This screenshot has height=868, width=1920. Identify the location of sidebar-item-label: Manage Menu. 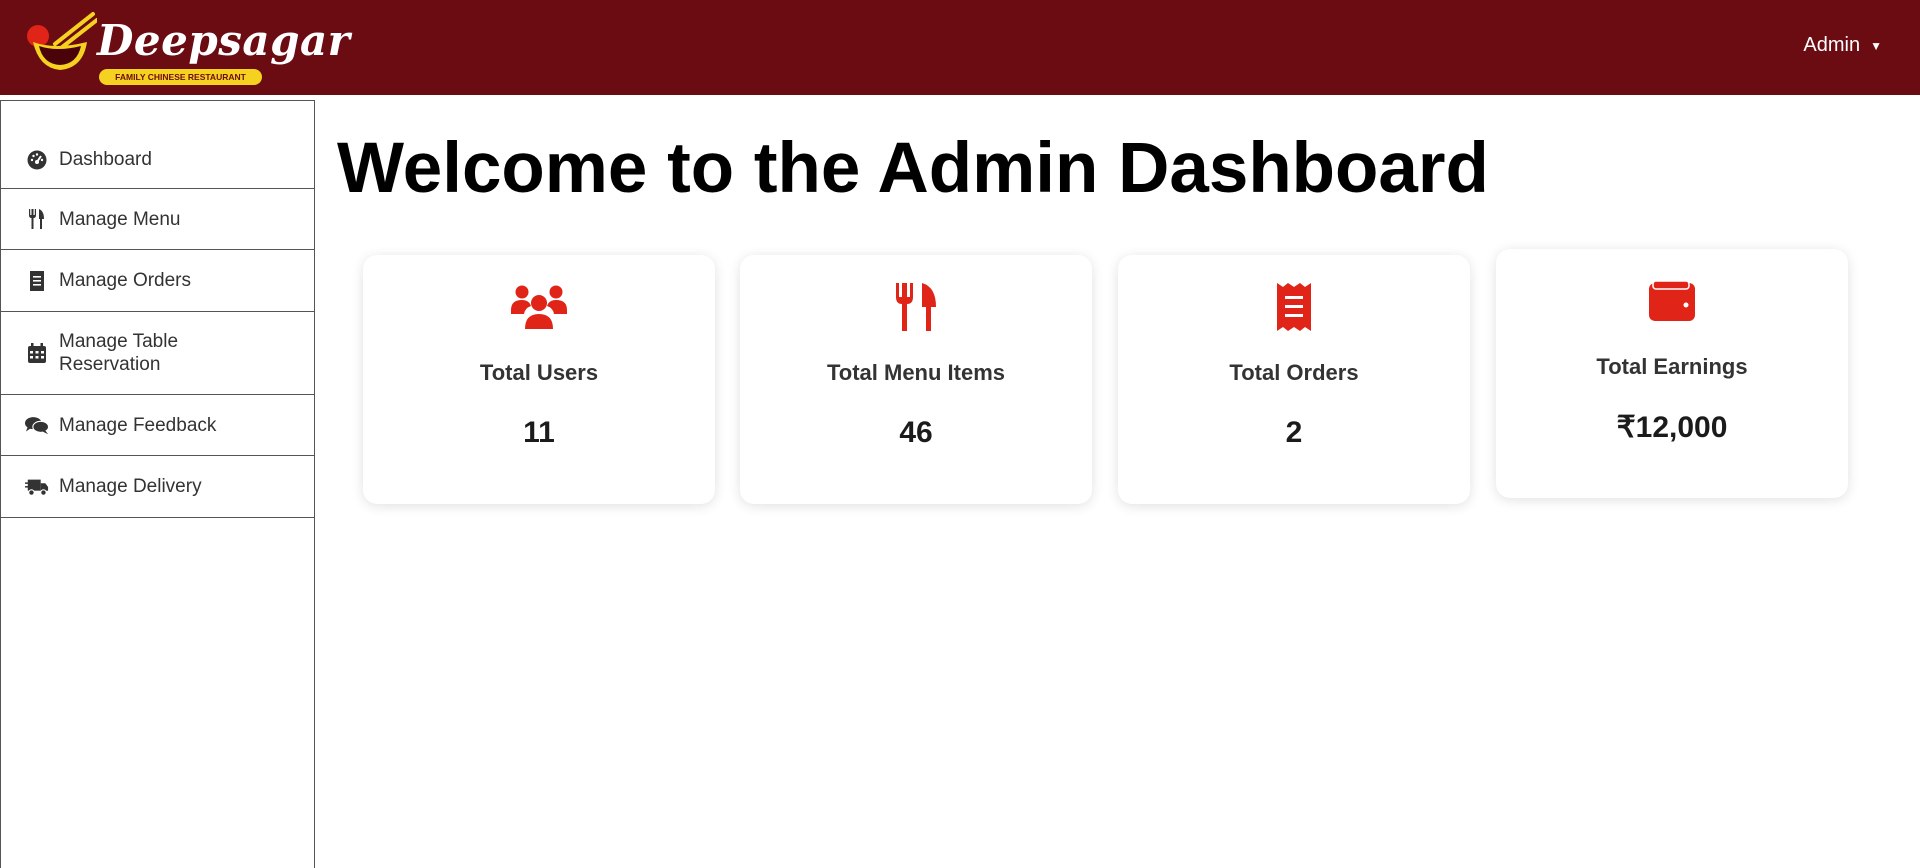
(120, 219).